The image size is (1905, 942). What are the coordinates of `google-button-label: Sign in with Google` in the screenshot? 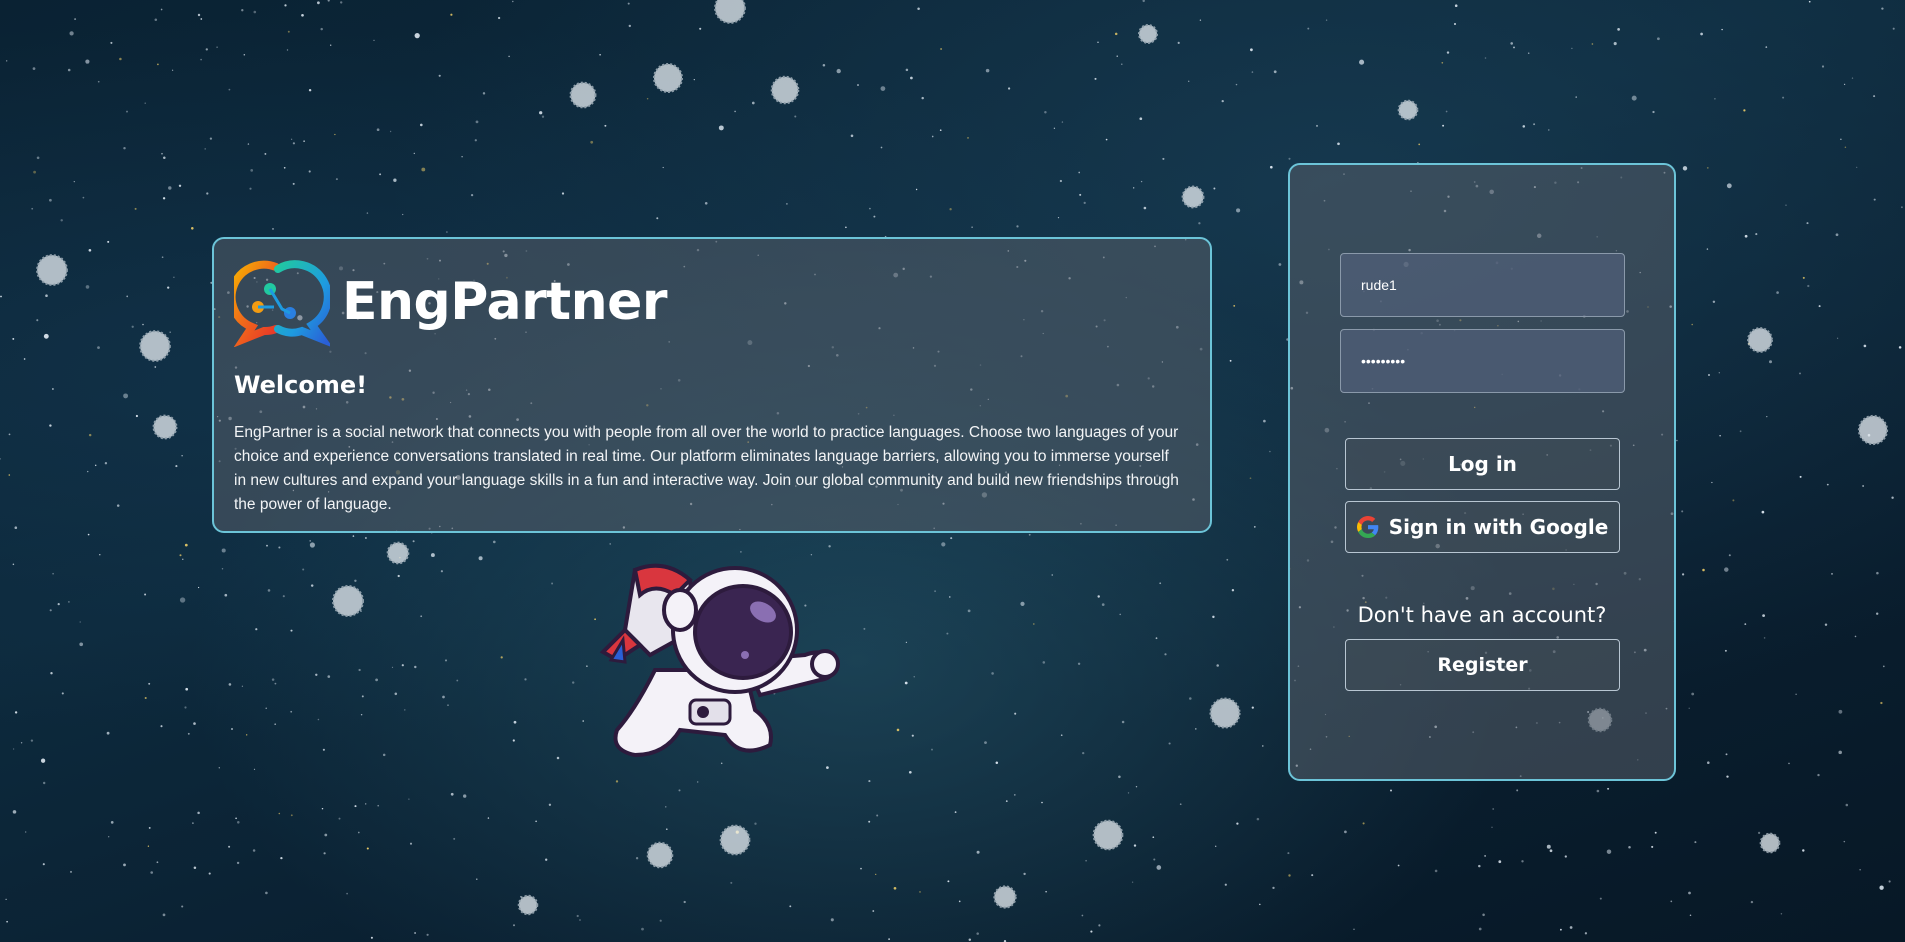 It's located at (1498, 527).